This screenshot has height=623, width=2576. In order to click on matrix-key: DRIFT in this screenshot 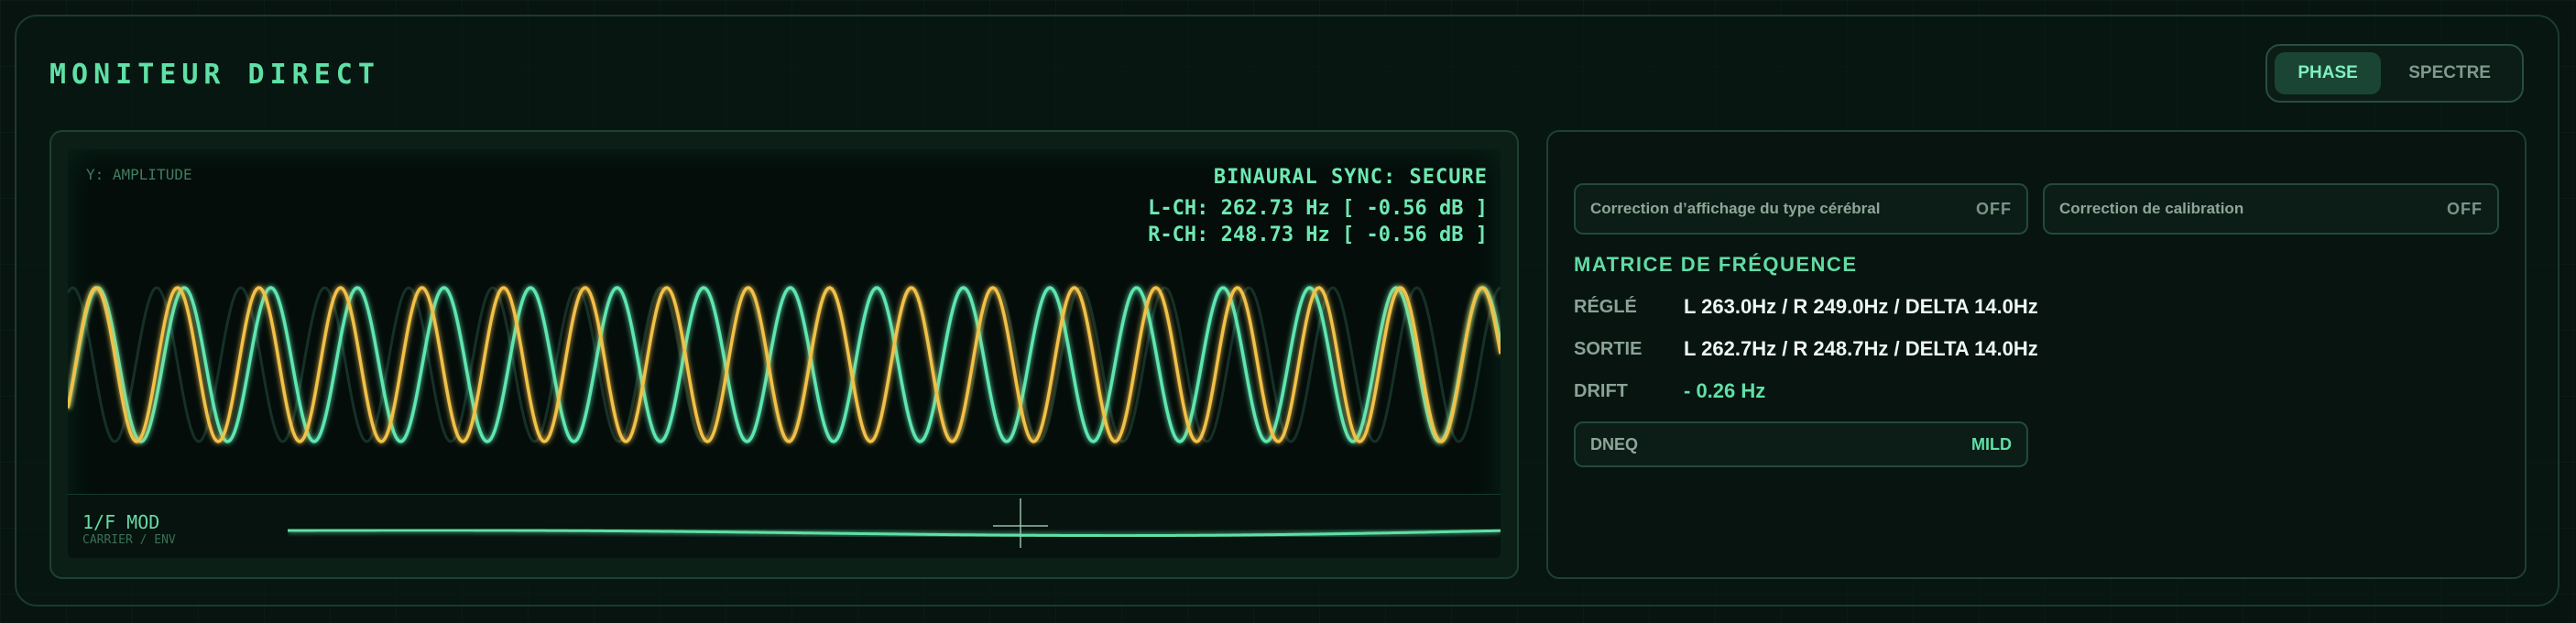, I will do `click(1601, 390)`.